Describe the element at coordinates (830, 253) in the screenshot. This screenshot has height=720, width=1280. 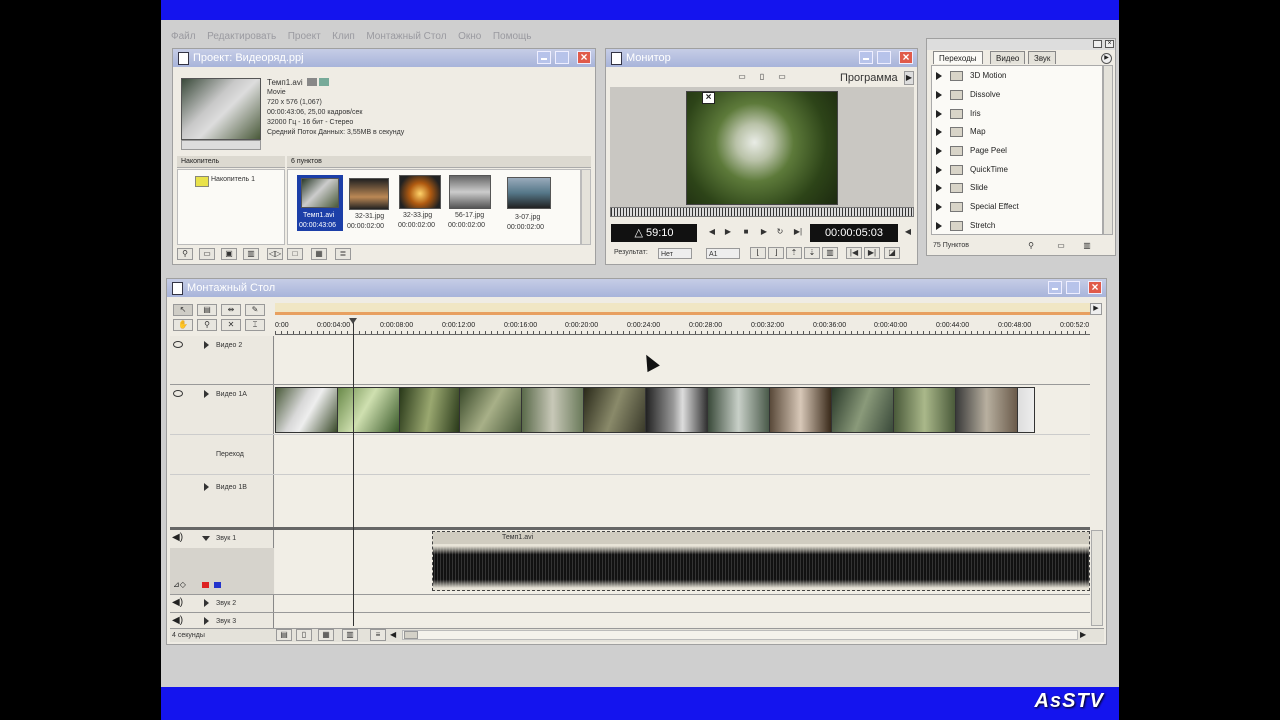
I see `overlay-button: ▥` at that location.